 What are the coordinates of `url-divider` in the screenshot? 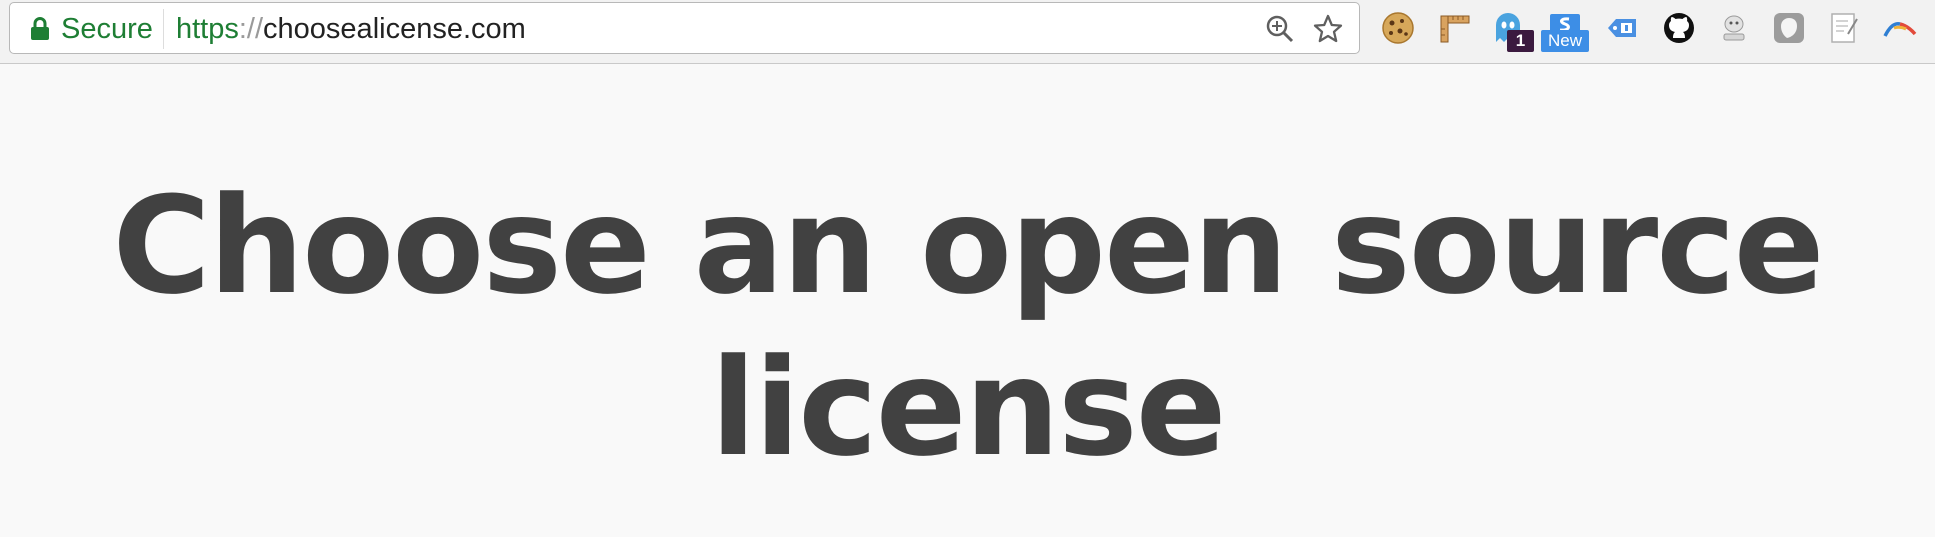 It's located at (163, 29).